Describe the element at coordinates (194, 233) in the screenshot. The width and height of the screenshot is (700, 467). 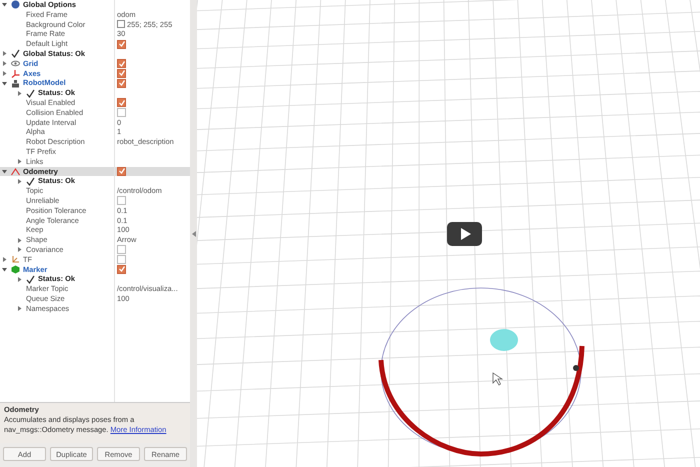
I see `collapse-arrow-icon` at that location.